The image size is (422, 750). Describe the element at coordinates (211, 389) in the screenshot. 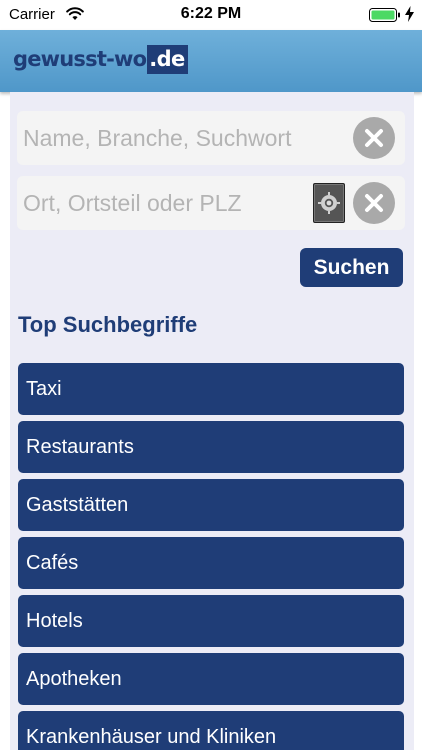

I see `list-item: Taxi` at that location.